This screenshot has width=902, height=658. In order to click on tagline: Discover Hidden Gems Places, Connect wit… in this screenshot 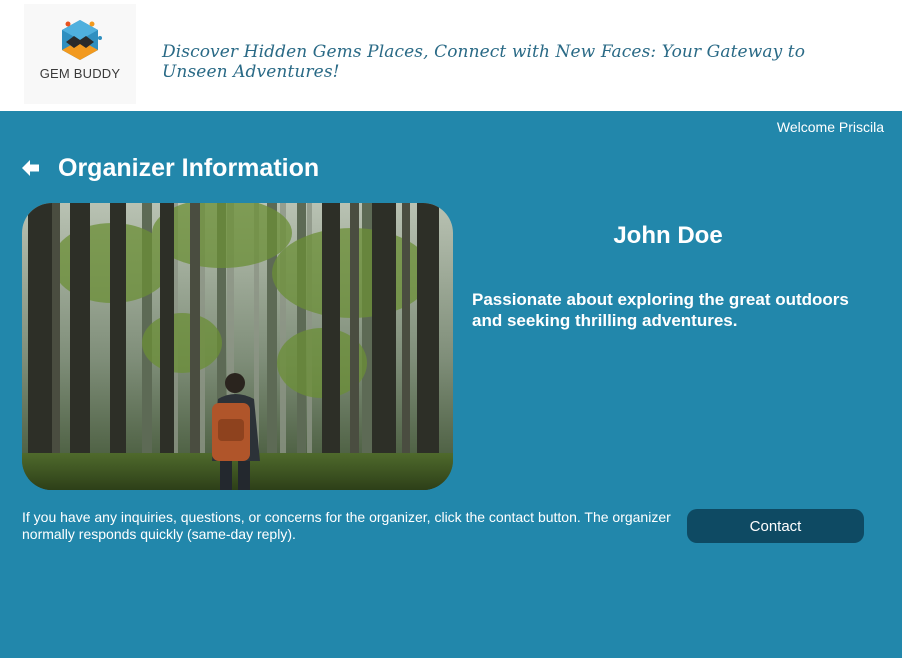, I will do `click(484, 62)`.